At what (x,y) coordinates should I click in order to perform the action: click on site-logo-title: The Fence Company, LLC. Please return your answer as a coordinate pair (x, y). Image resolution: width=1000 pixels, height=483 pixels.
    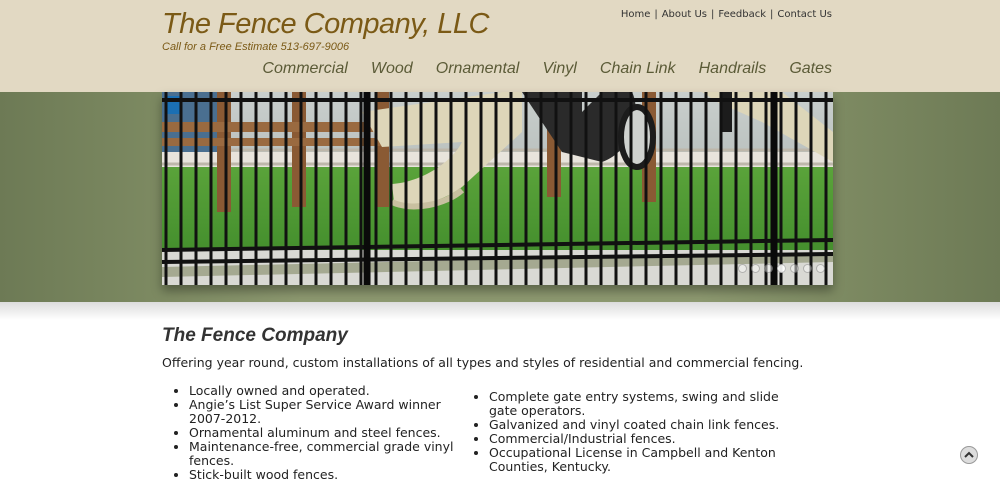
    Looking at the image, I should click on (325, 24).